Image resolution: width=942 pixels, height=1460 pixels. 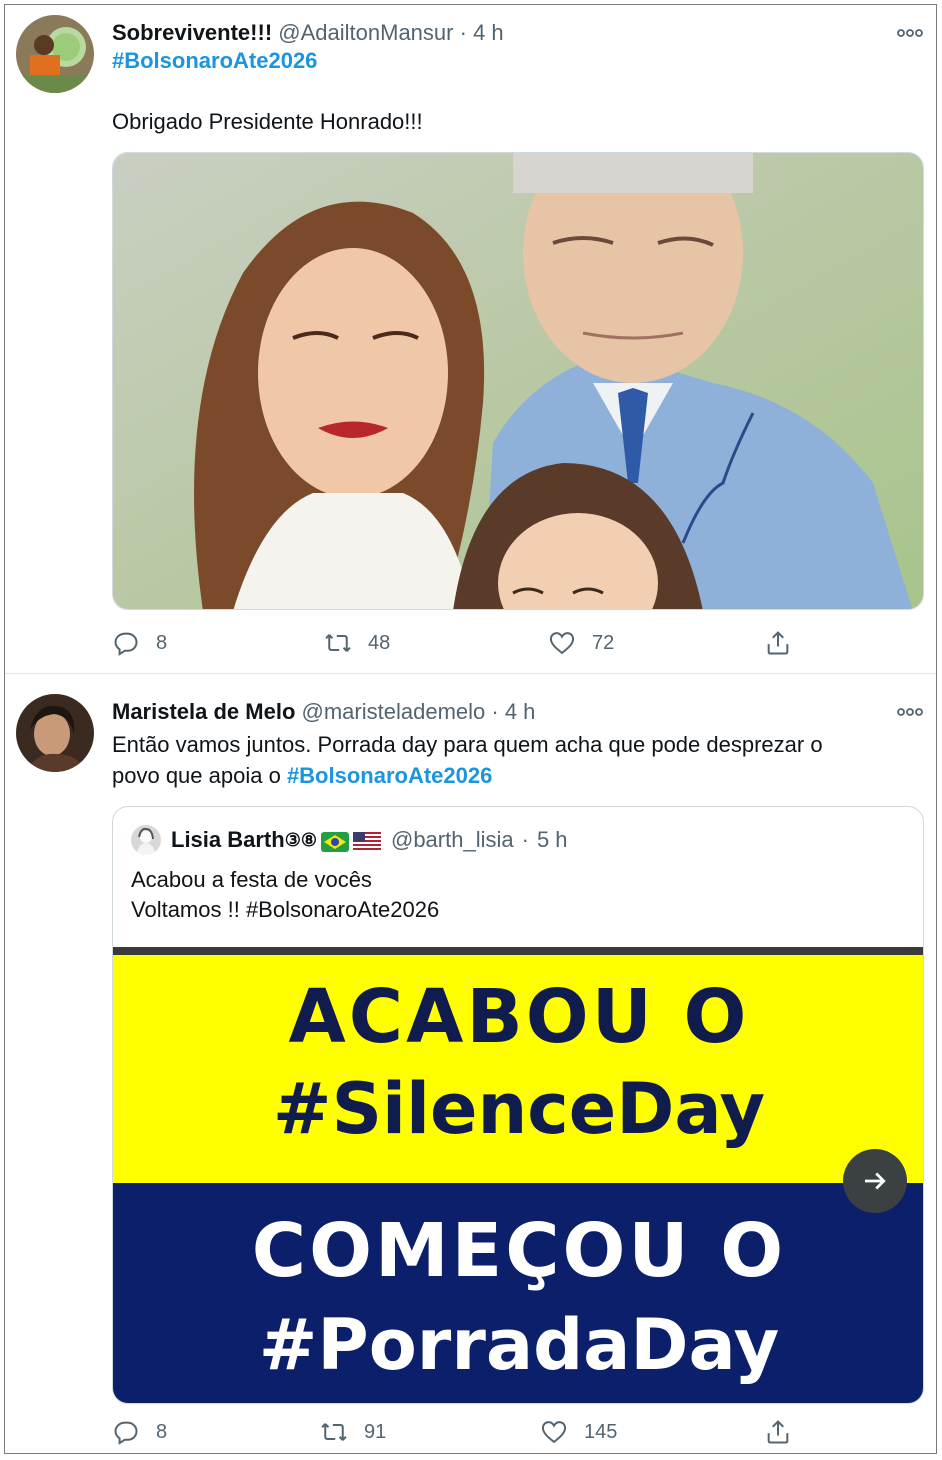 I want to click on quoted-display-name: Lisia Barth, so click(x=228, y=840).